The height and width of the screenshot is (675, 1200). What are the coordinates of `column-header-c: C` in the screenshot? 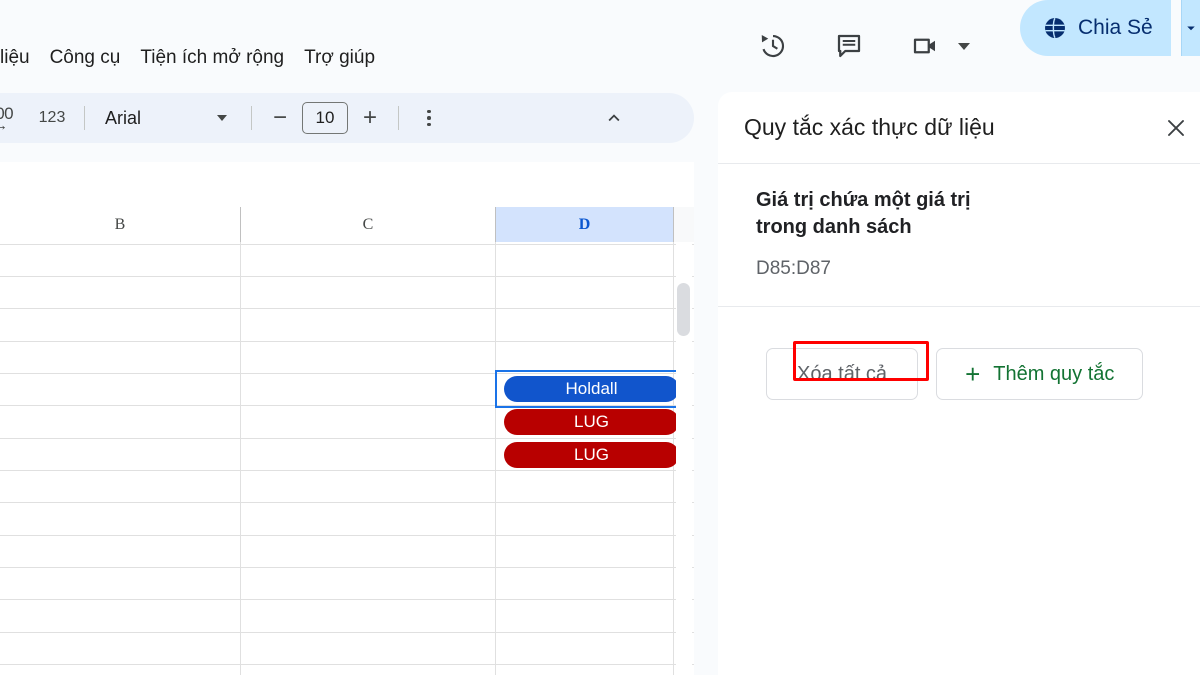 It's located at (368, 224).